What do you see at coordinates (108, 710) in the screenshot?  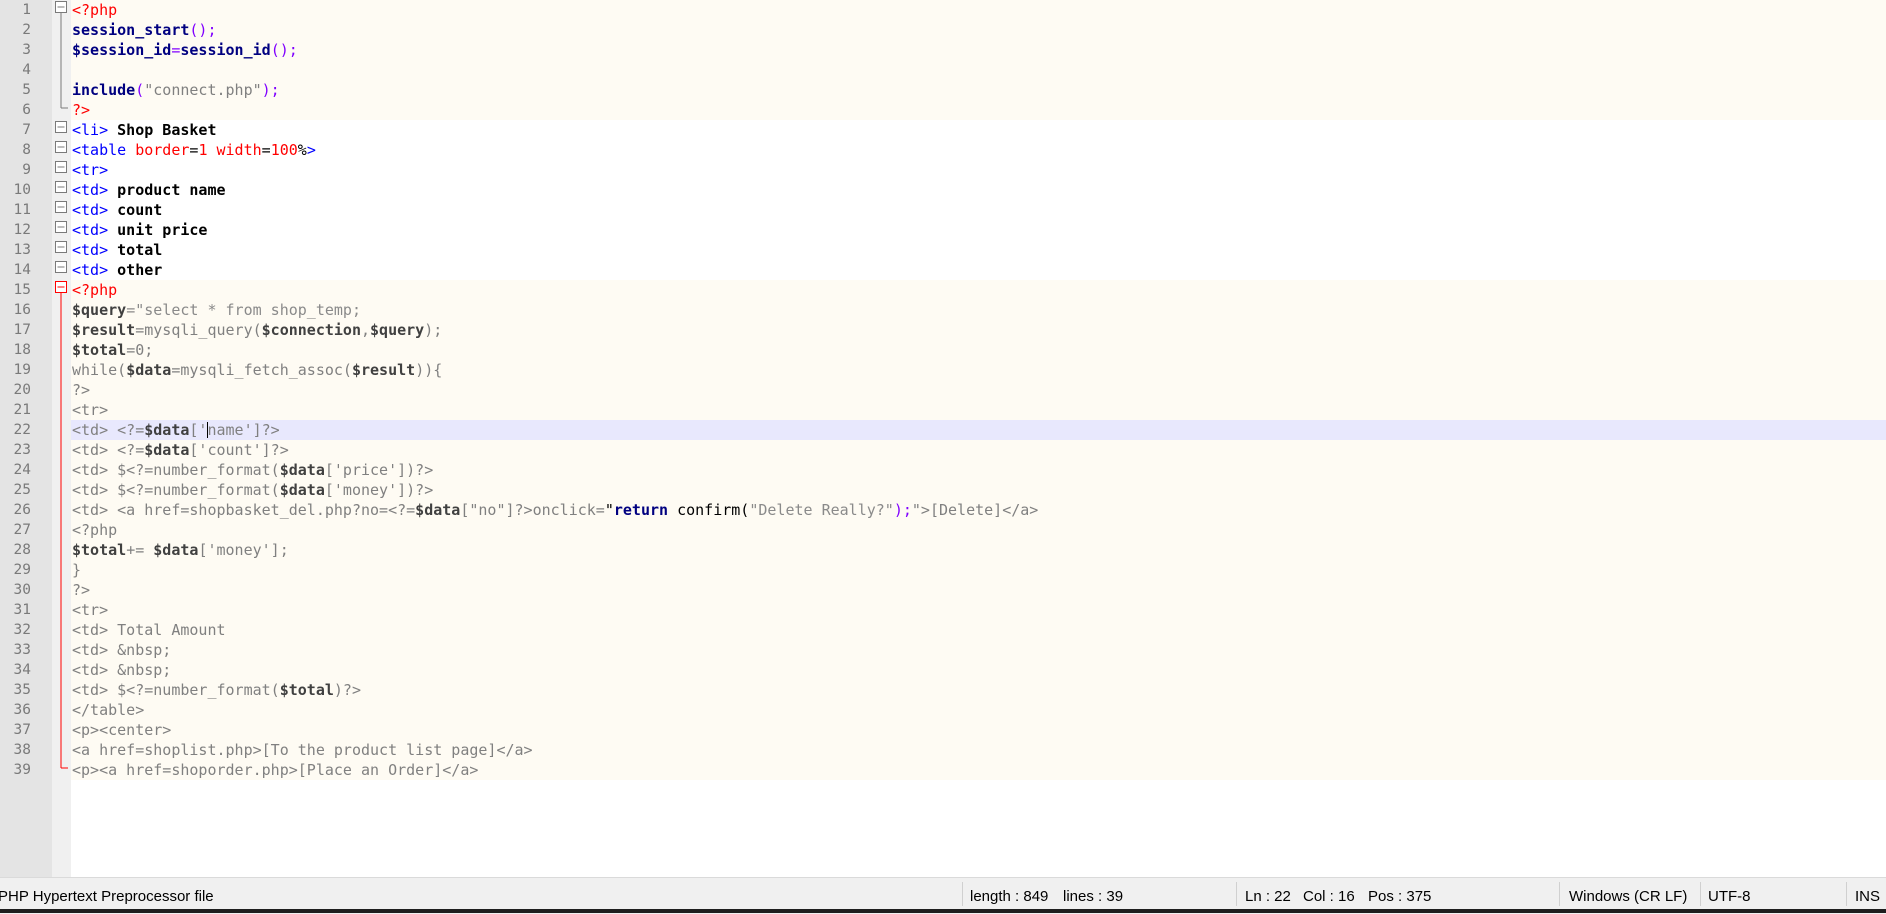 I see `code-text: </table>` at bounding box center [108, 710].